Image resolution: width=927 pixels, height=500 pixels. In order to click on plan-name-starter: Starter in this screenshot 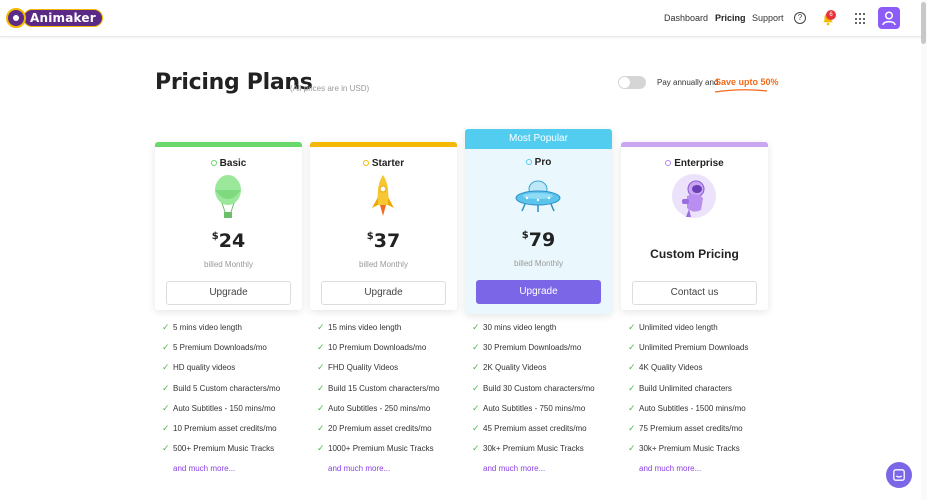, I will do `click(388, 163)`.